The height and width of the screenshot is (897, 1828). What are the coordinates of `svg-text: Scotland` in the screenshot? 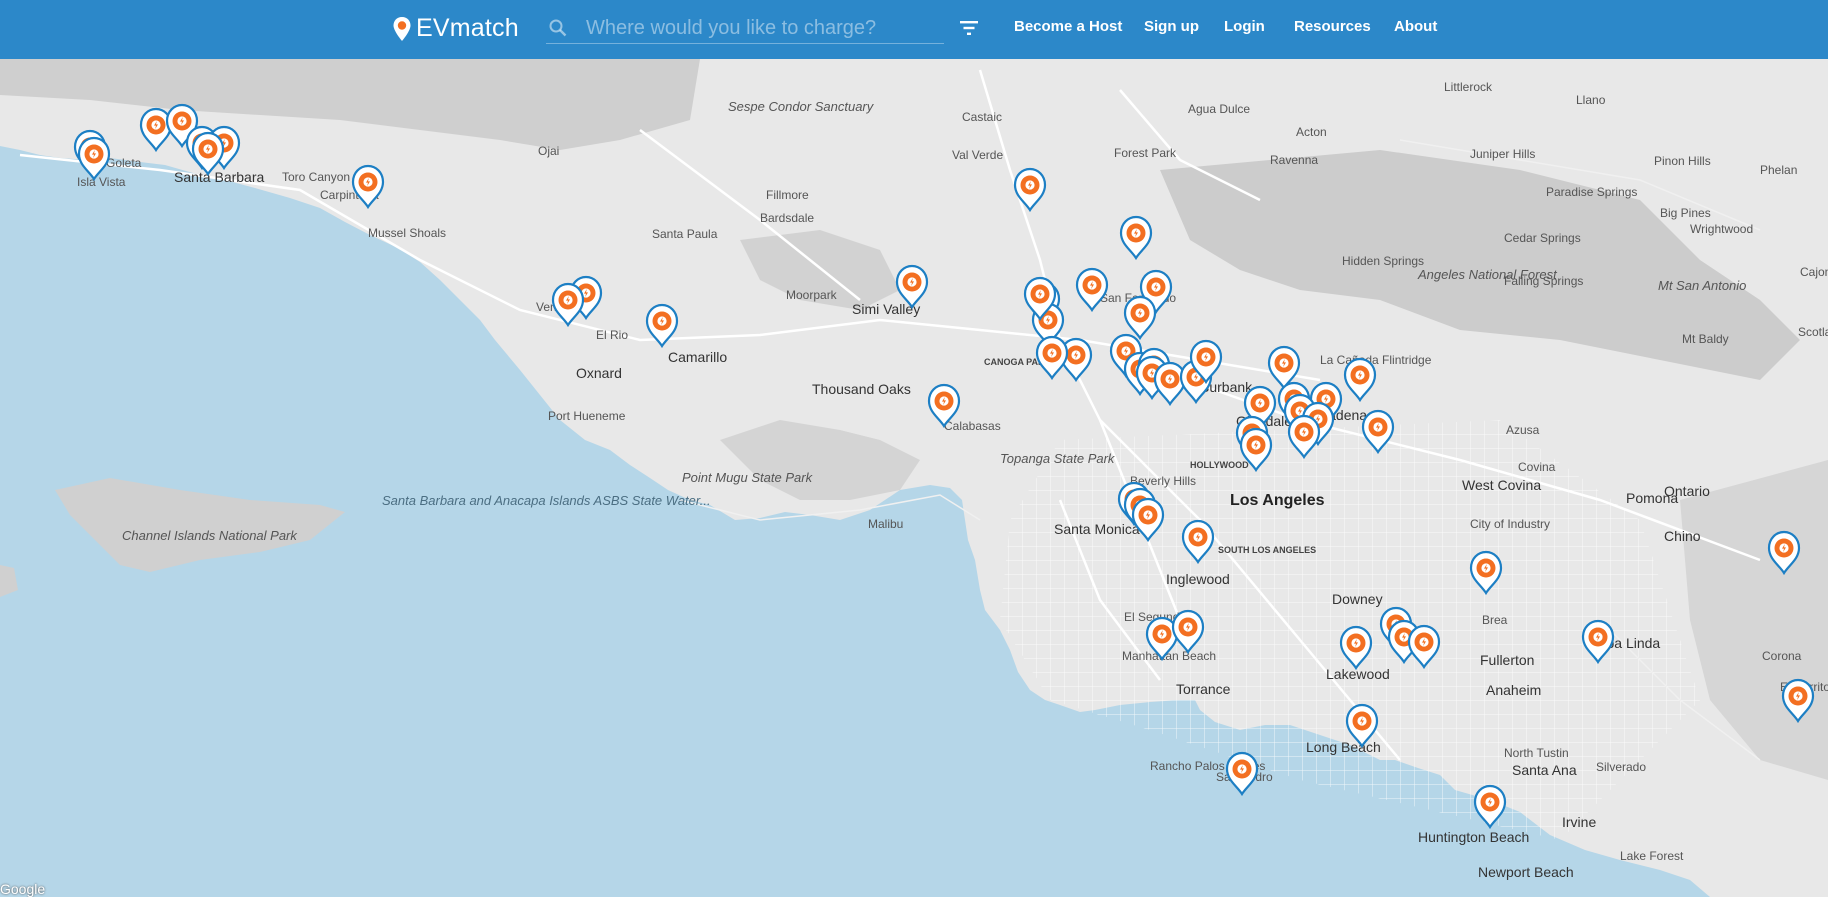 It's located at (1813, 332).